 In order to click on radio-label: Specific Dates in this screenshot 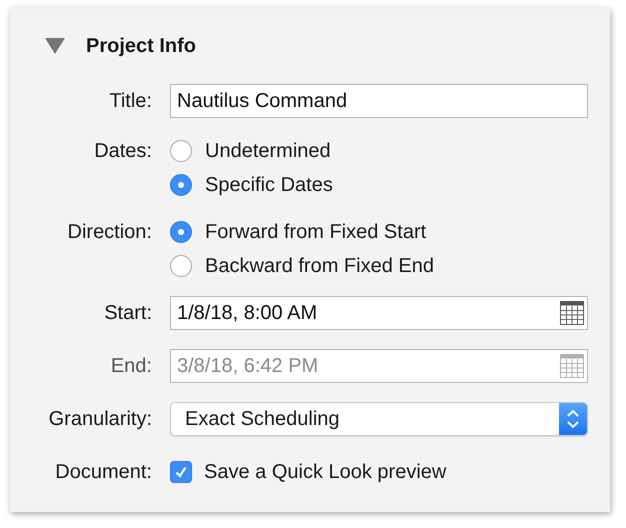, I will do `click(269, 185)`.